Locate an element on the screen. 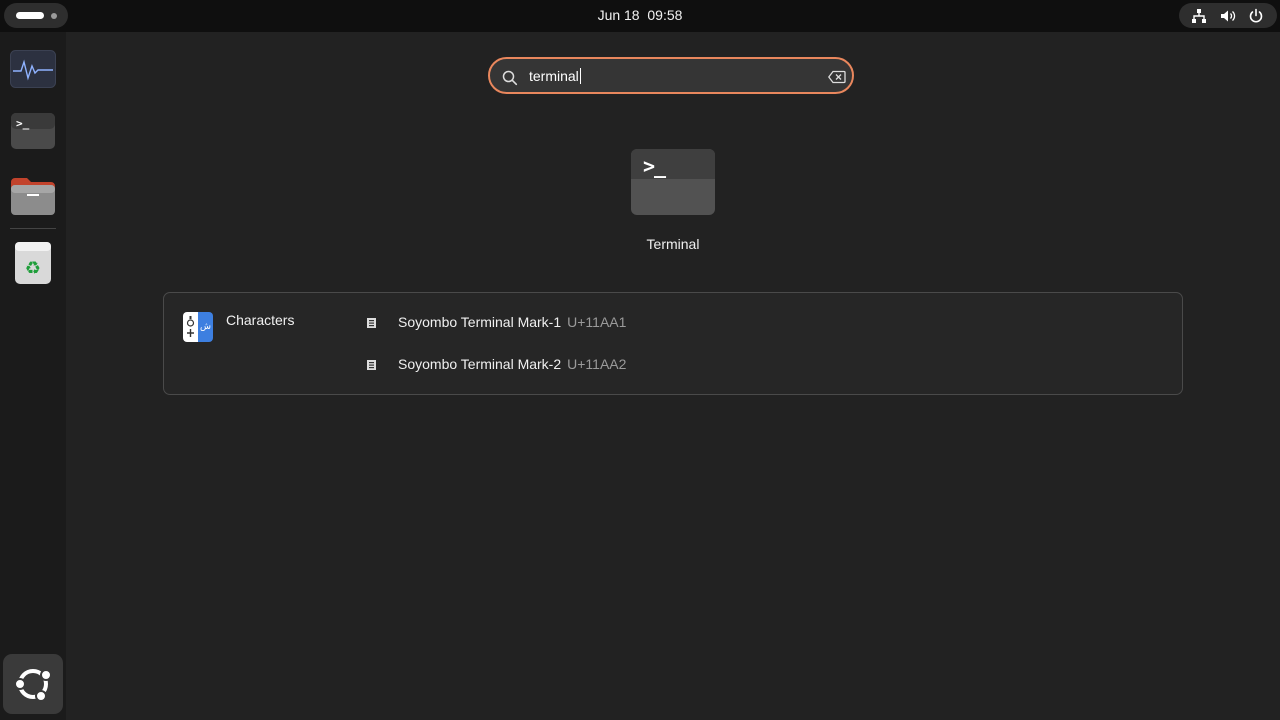 Image resolution: width=1280 pixels, height=720 pixels. dock-item-trash: ♻ is located at coordinates (33, 262).